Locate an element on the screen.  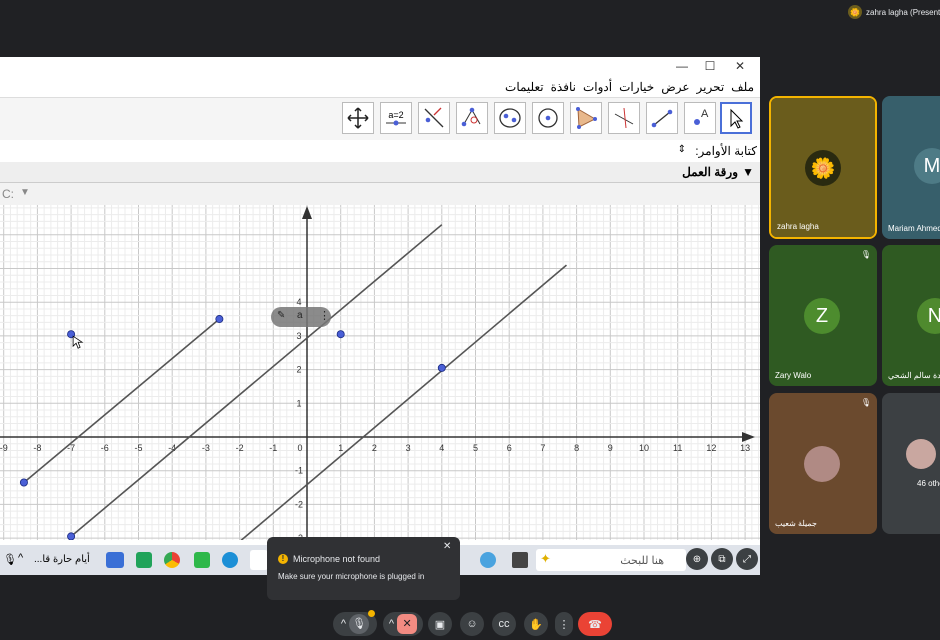
slider-tool: a=2 is located at coordinates (396, 118).